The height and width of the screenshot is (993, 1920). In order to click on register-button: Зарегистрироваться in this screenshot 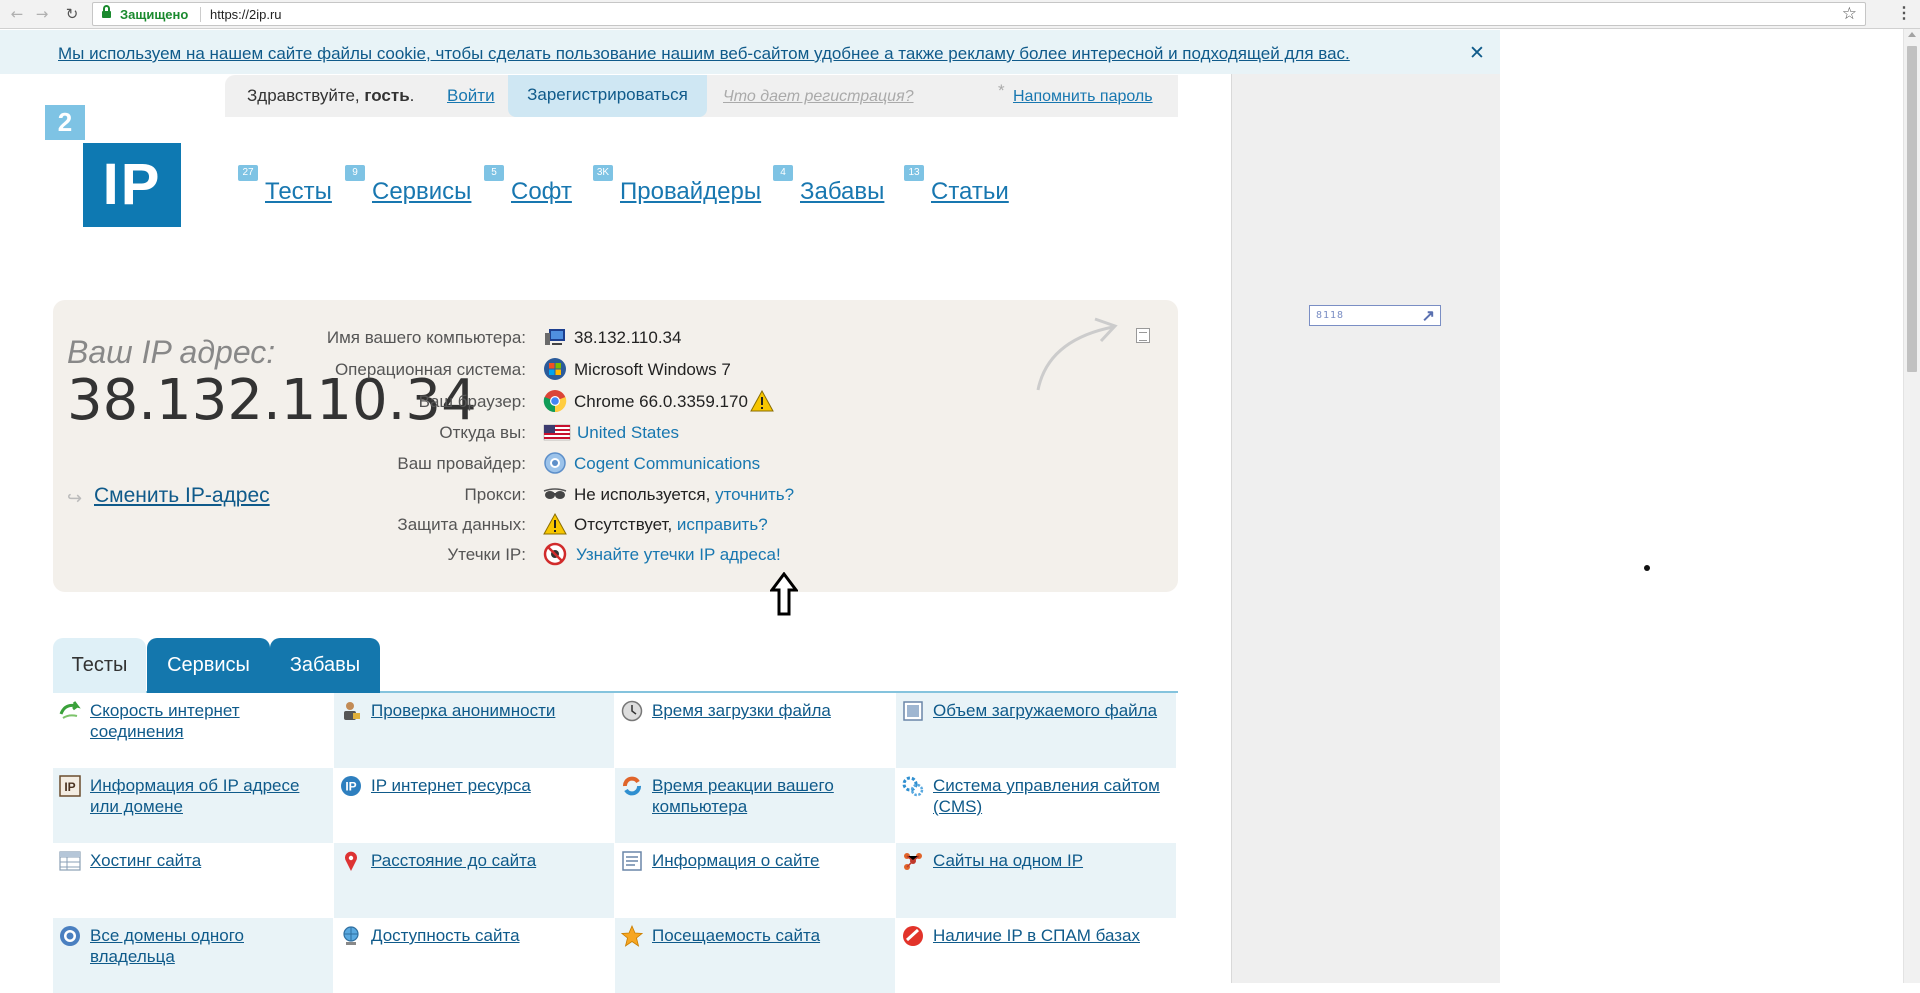, I will do `click(607, 96)`.